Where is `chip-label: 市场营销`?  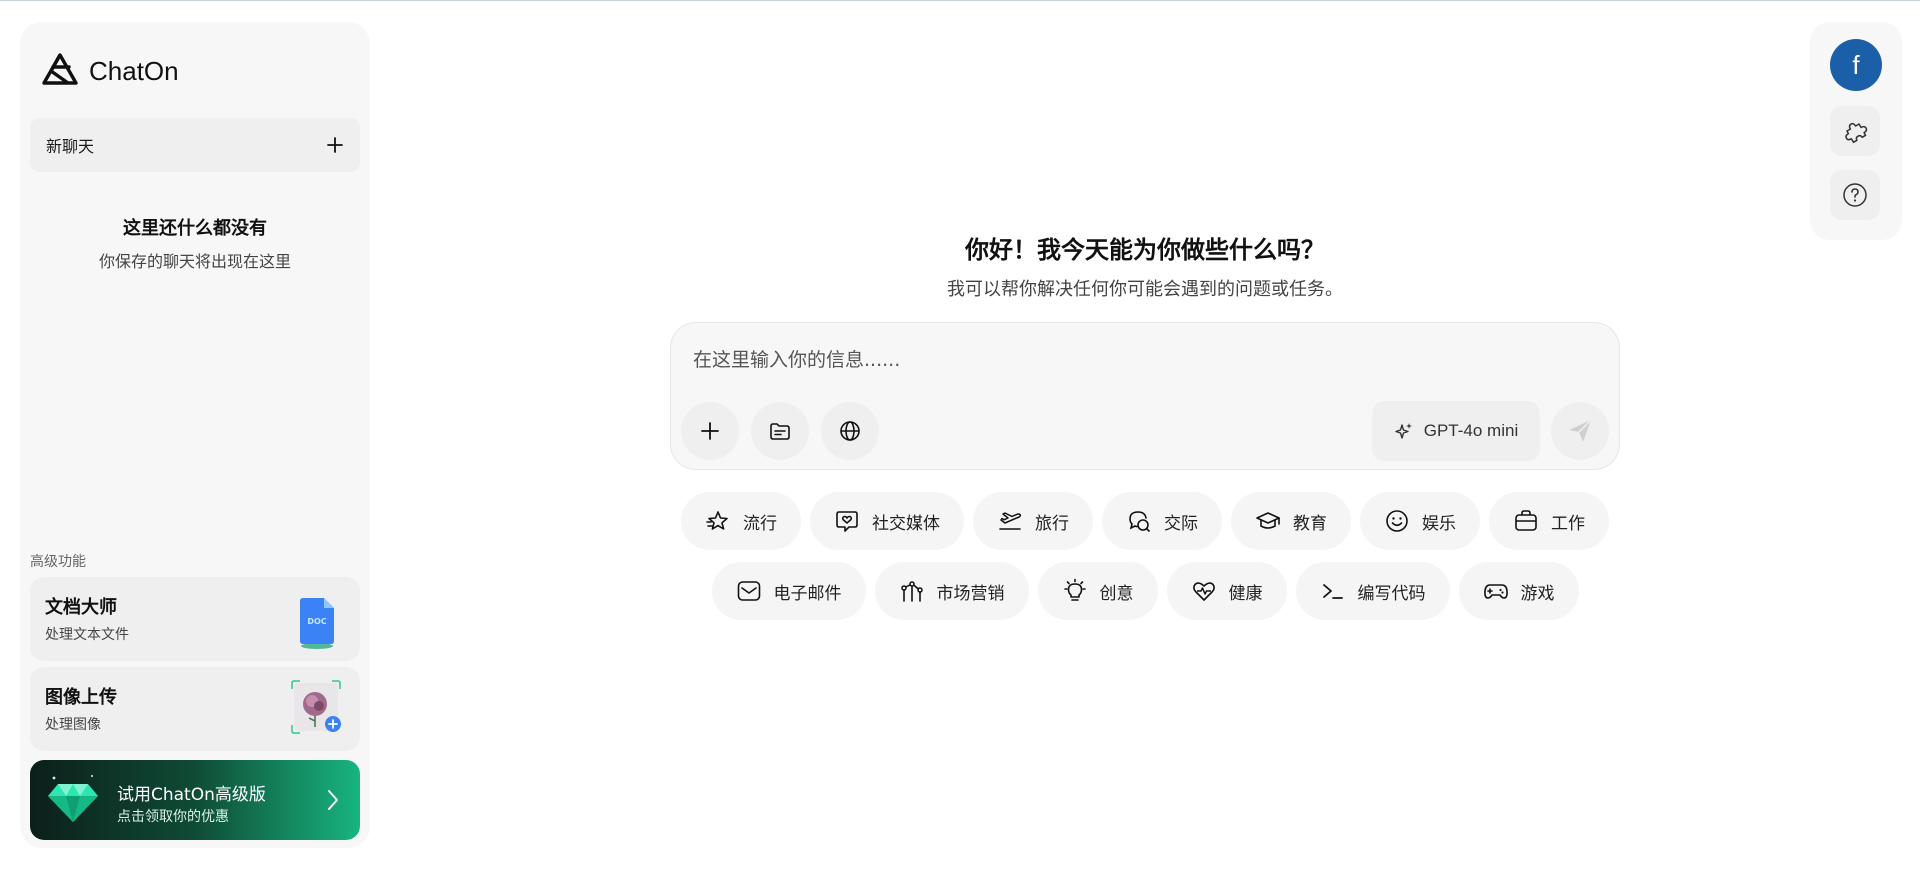 chip-label: 市场营销 is located at coordinates (970, 593).